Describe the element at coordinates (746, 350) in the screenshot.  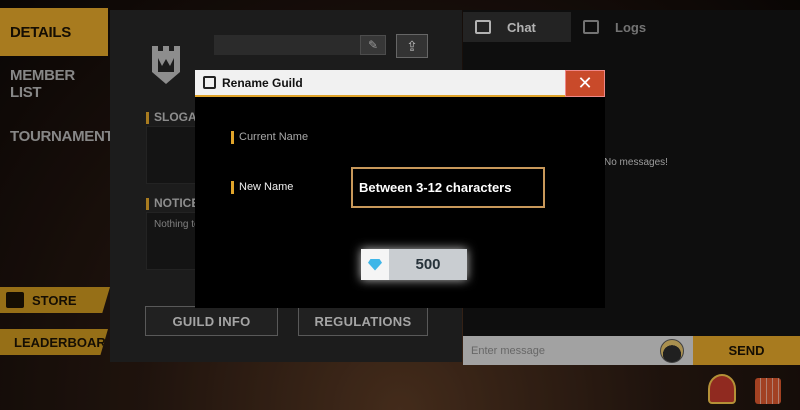
I see `send-button: SEND` at that location.